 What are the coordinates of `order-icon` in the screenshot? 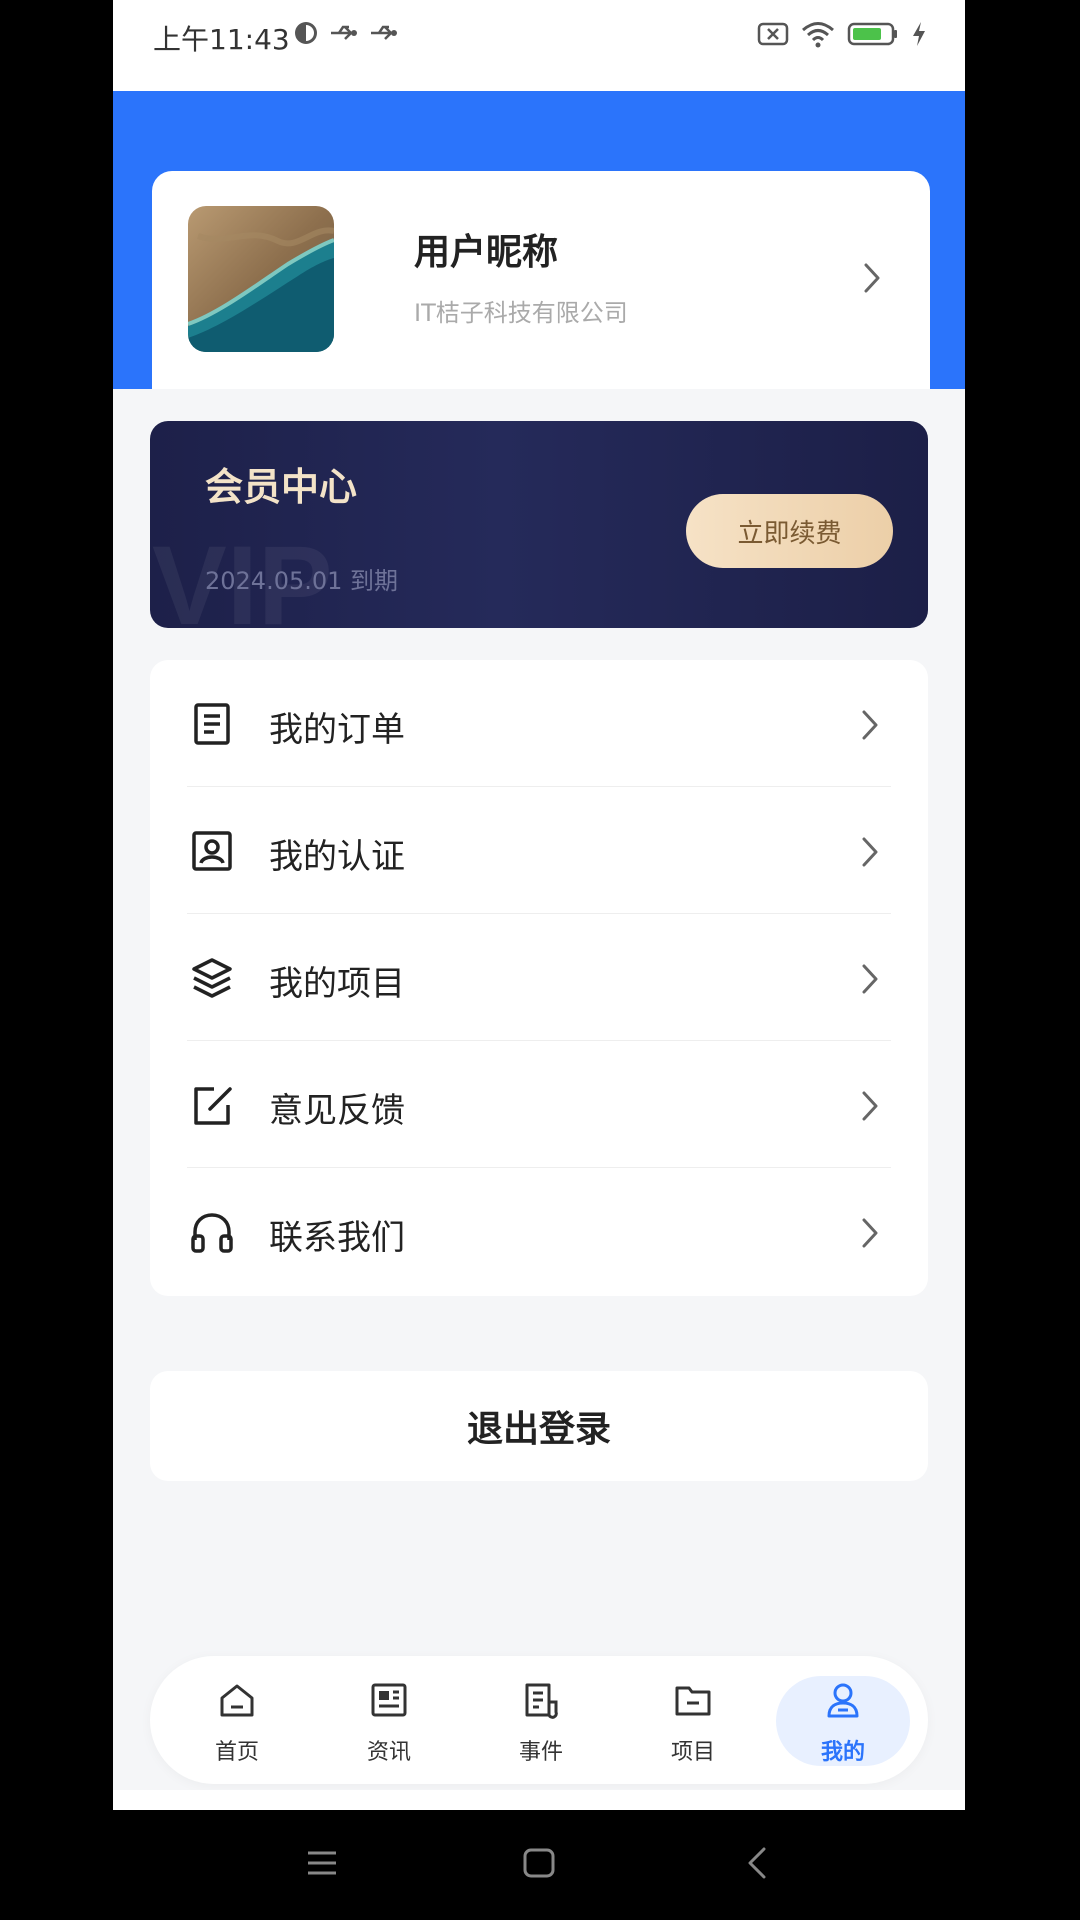 It's located at (212, 724).